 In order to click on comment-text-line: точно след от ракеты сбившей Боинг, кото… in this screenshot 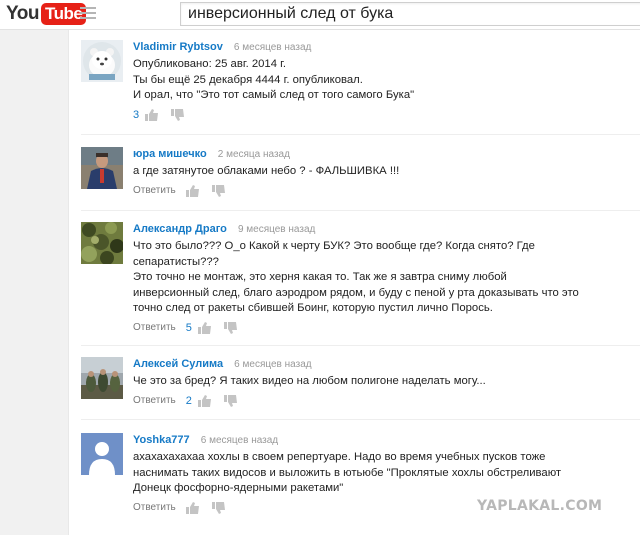, I will do `click(313, 308)`.